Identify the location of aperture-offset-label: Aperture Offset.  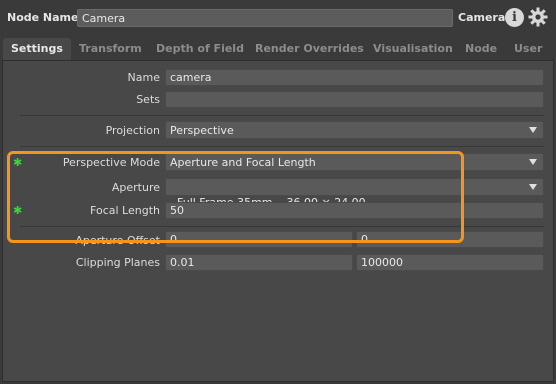
(117, 240).